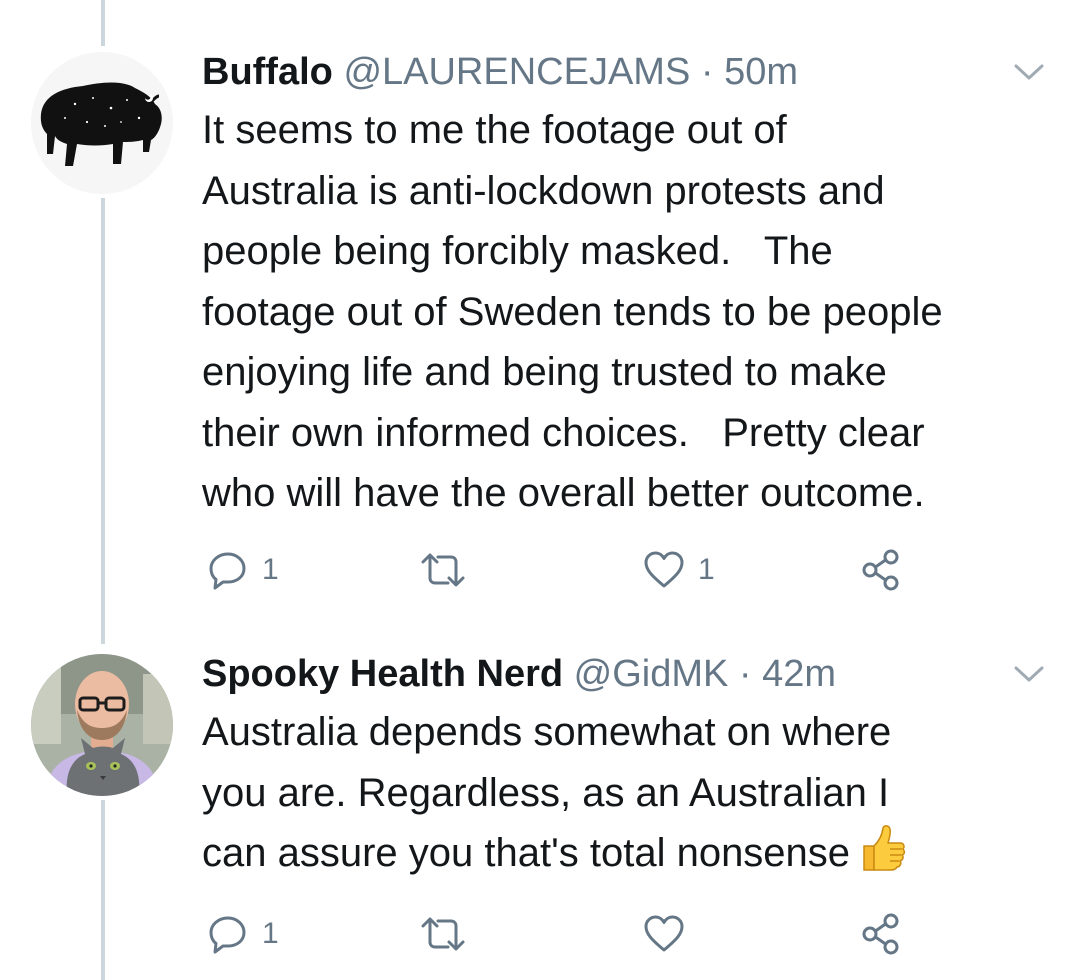  Describe the element at coordinates (494, 130) in the screenshot. I see `tweet-text-line: It seems to me the footage out of` at that location.